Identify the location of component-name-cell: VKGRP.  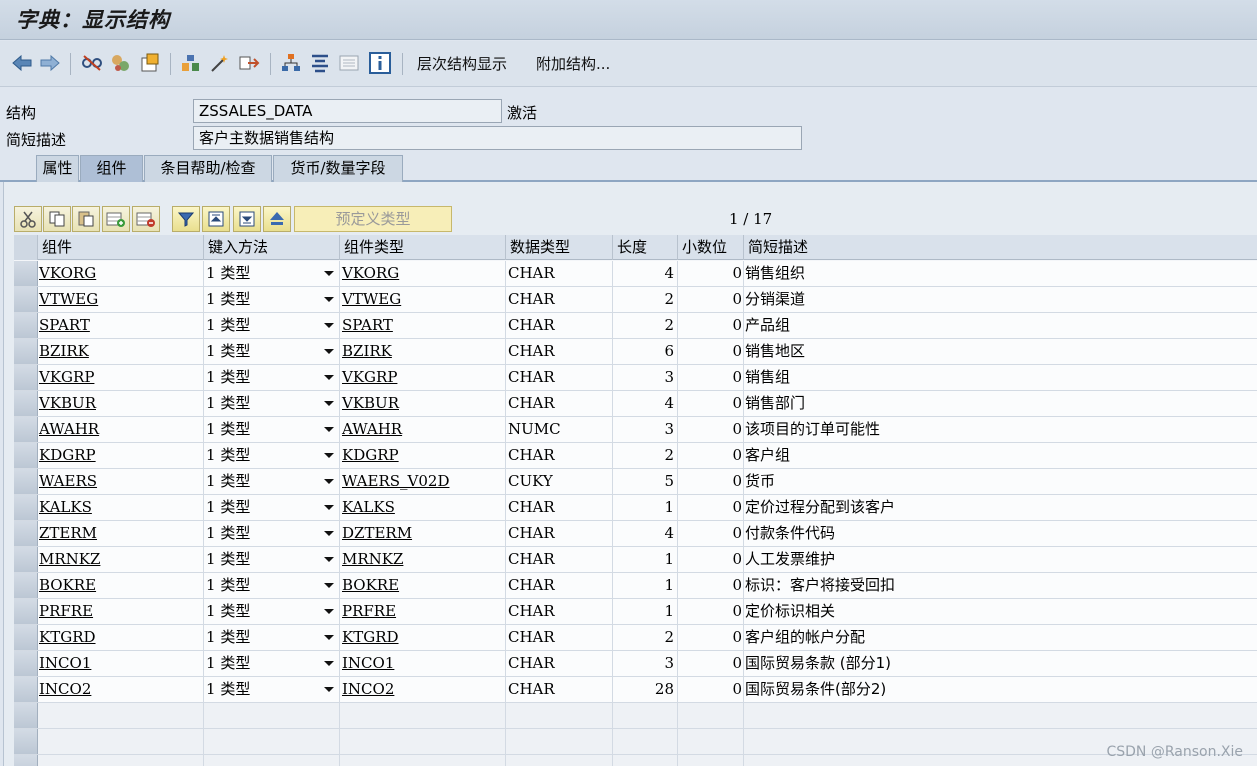
(121, 377).